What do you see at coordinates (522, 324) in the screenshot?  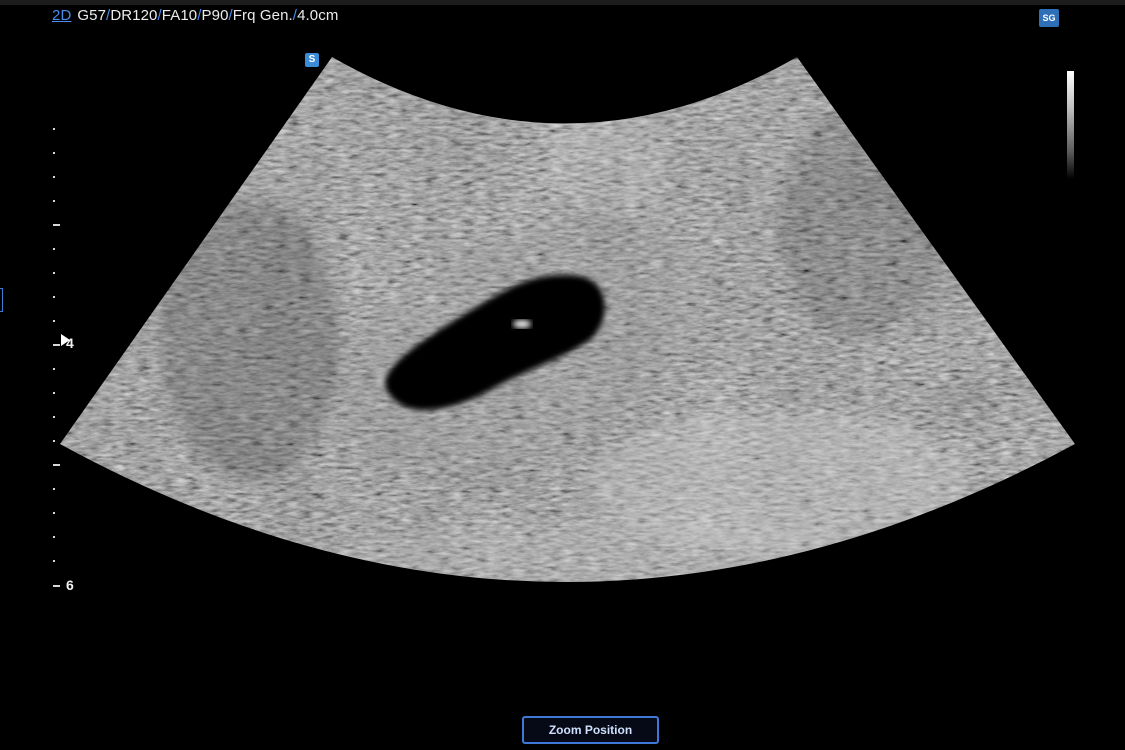 I see `fetal-pole` at bounding box center [522, 324].